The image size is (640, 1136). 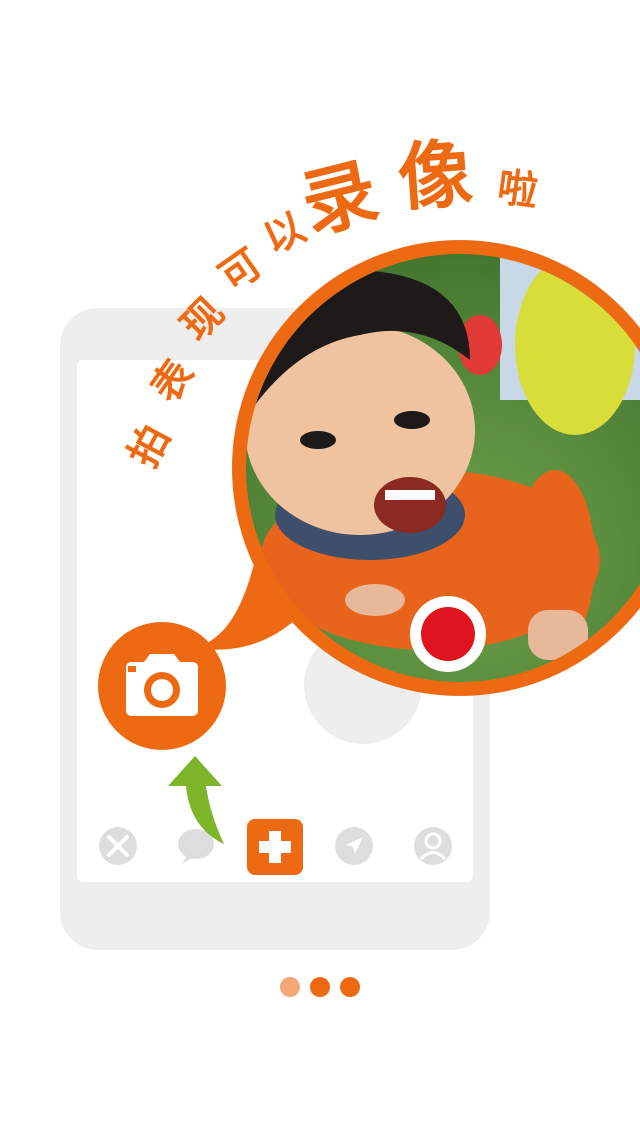 What do you see at coordinates (196, 800) in the screenshot?
I see `green-arrow-icon` at bounding box center [196, 800].